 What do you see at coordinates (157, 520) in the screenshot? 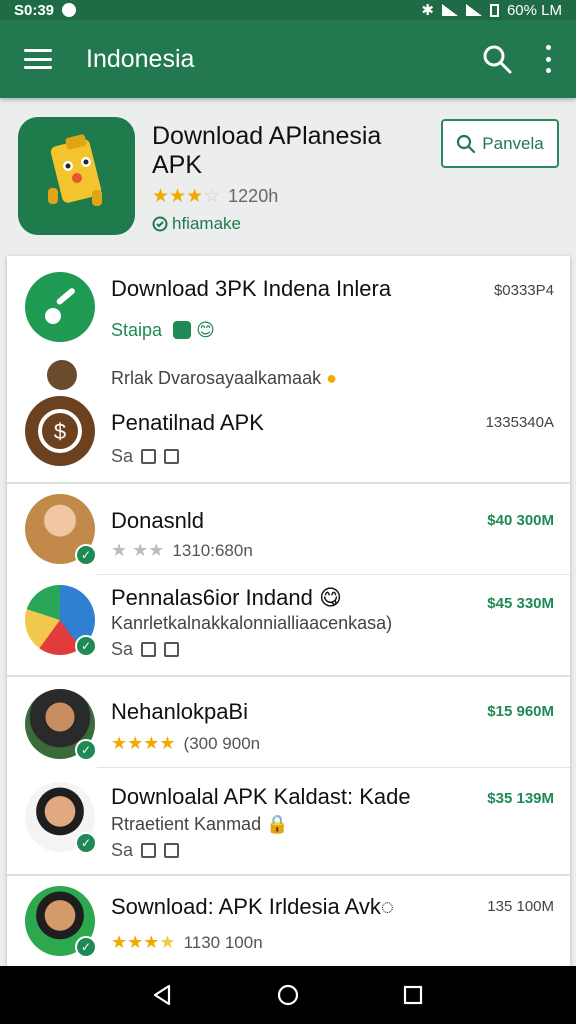
I see `item-title: Donasnld` at bounding box center [157, 520].